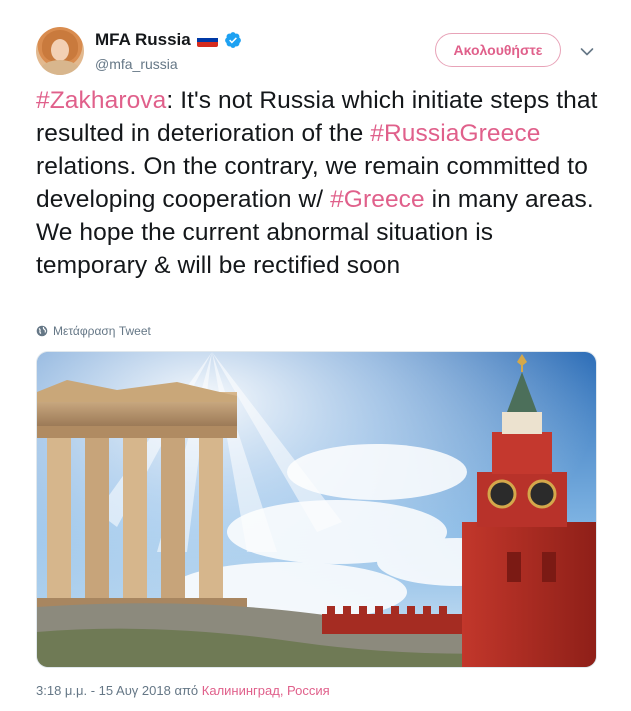 This screenshot has width=631, height=711. I want to click on translate-label: Μετάφραση Tweet, so click(102, 331).